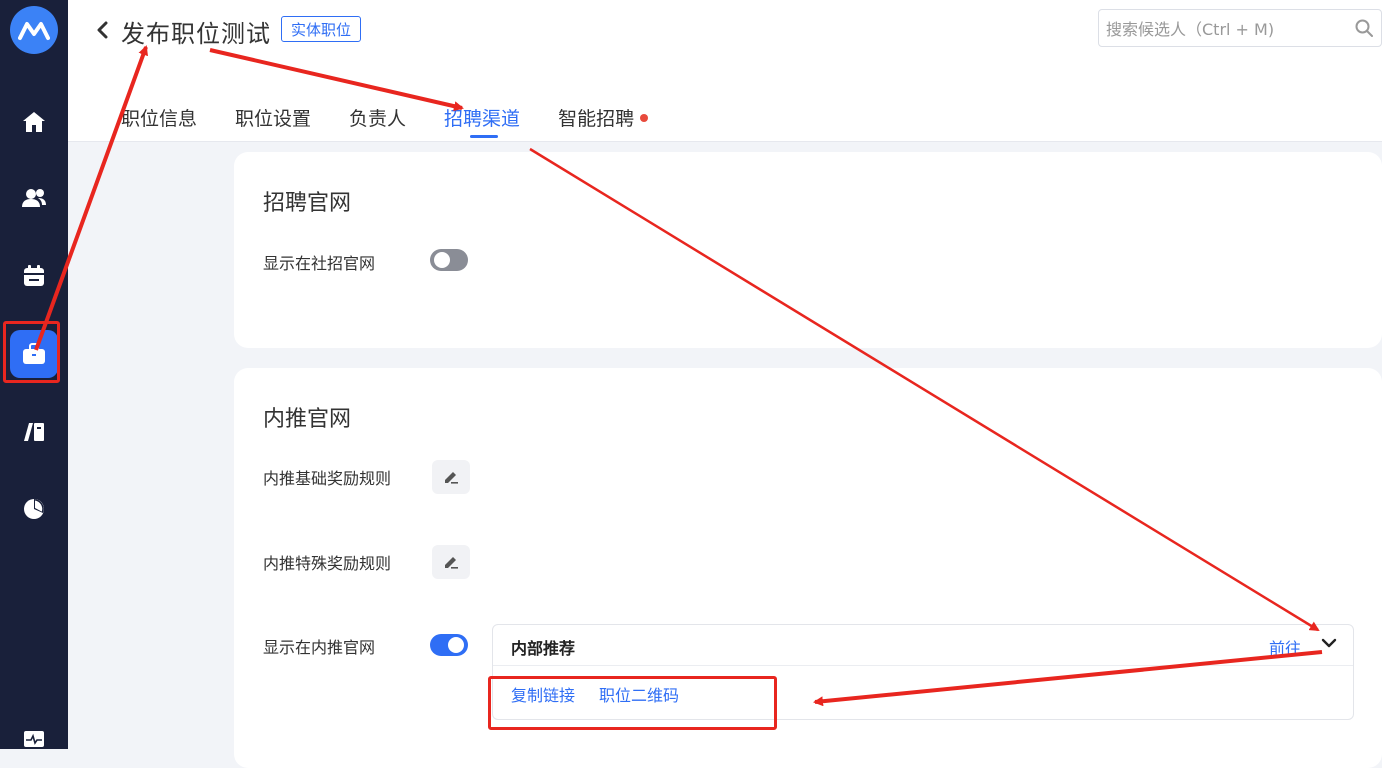  What do you see at coordinates (543, 648) in the screenshot?
I see `referral-panel-title: 内部推荐` at bounding box center [543, 648].